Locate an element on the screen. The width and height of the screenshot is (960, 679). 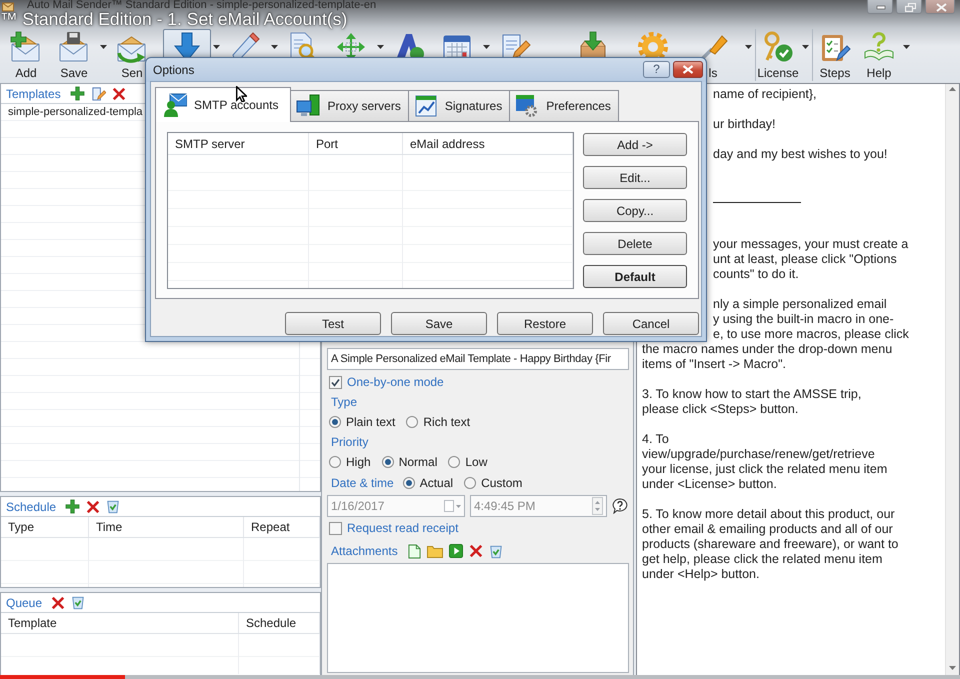
video-title: ™ Standard Edition - 1. Set eMail Account(s) is located at coordinates (174, 19).